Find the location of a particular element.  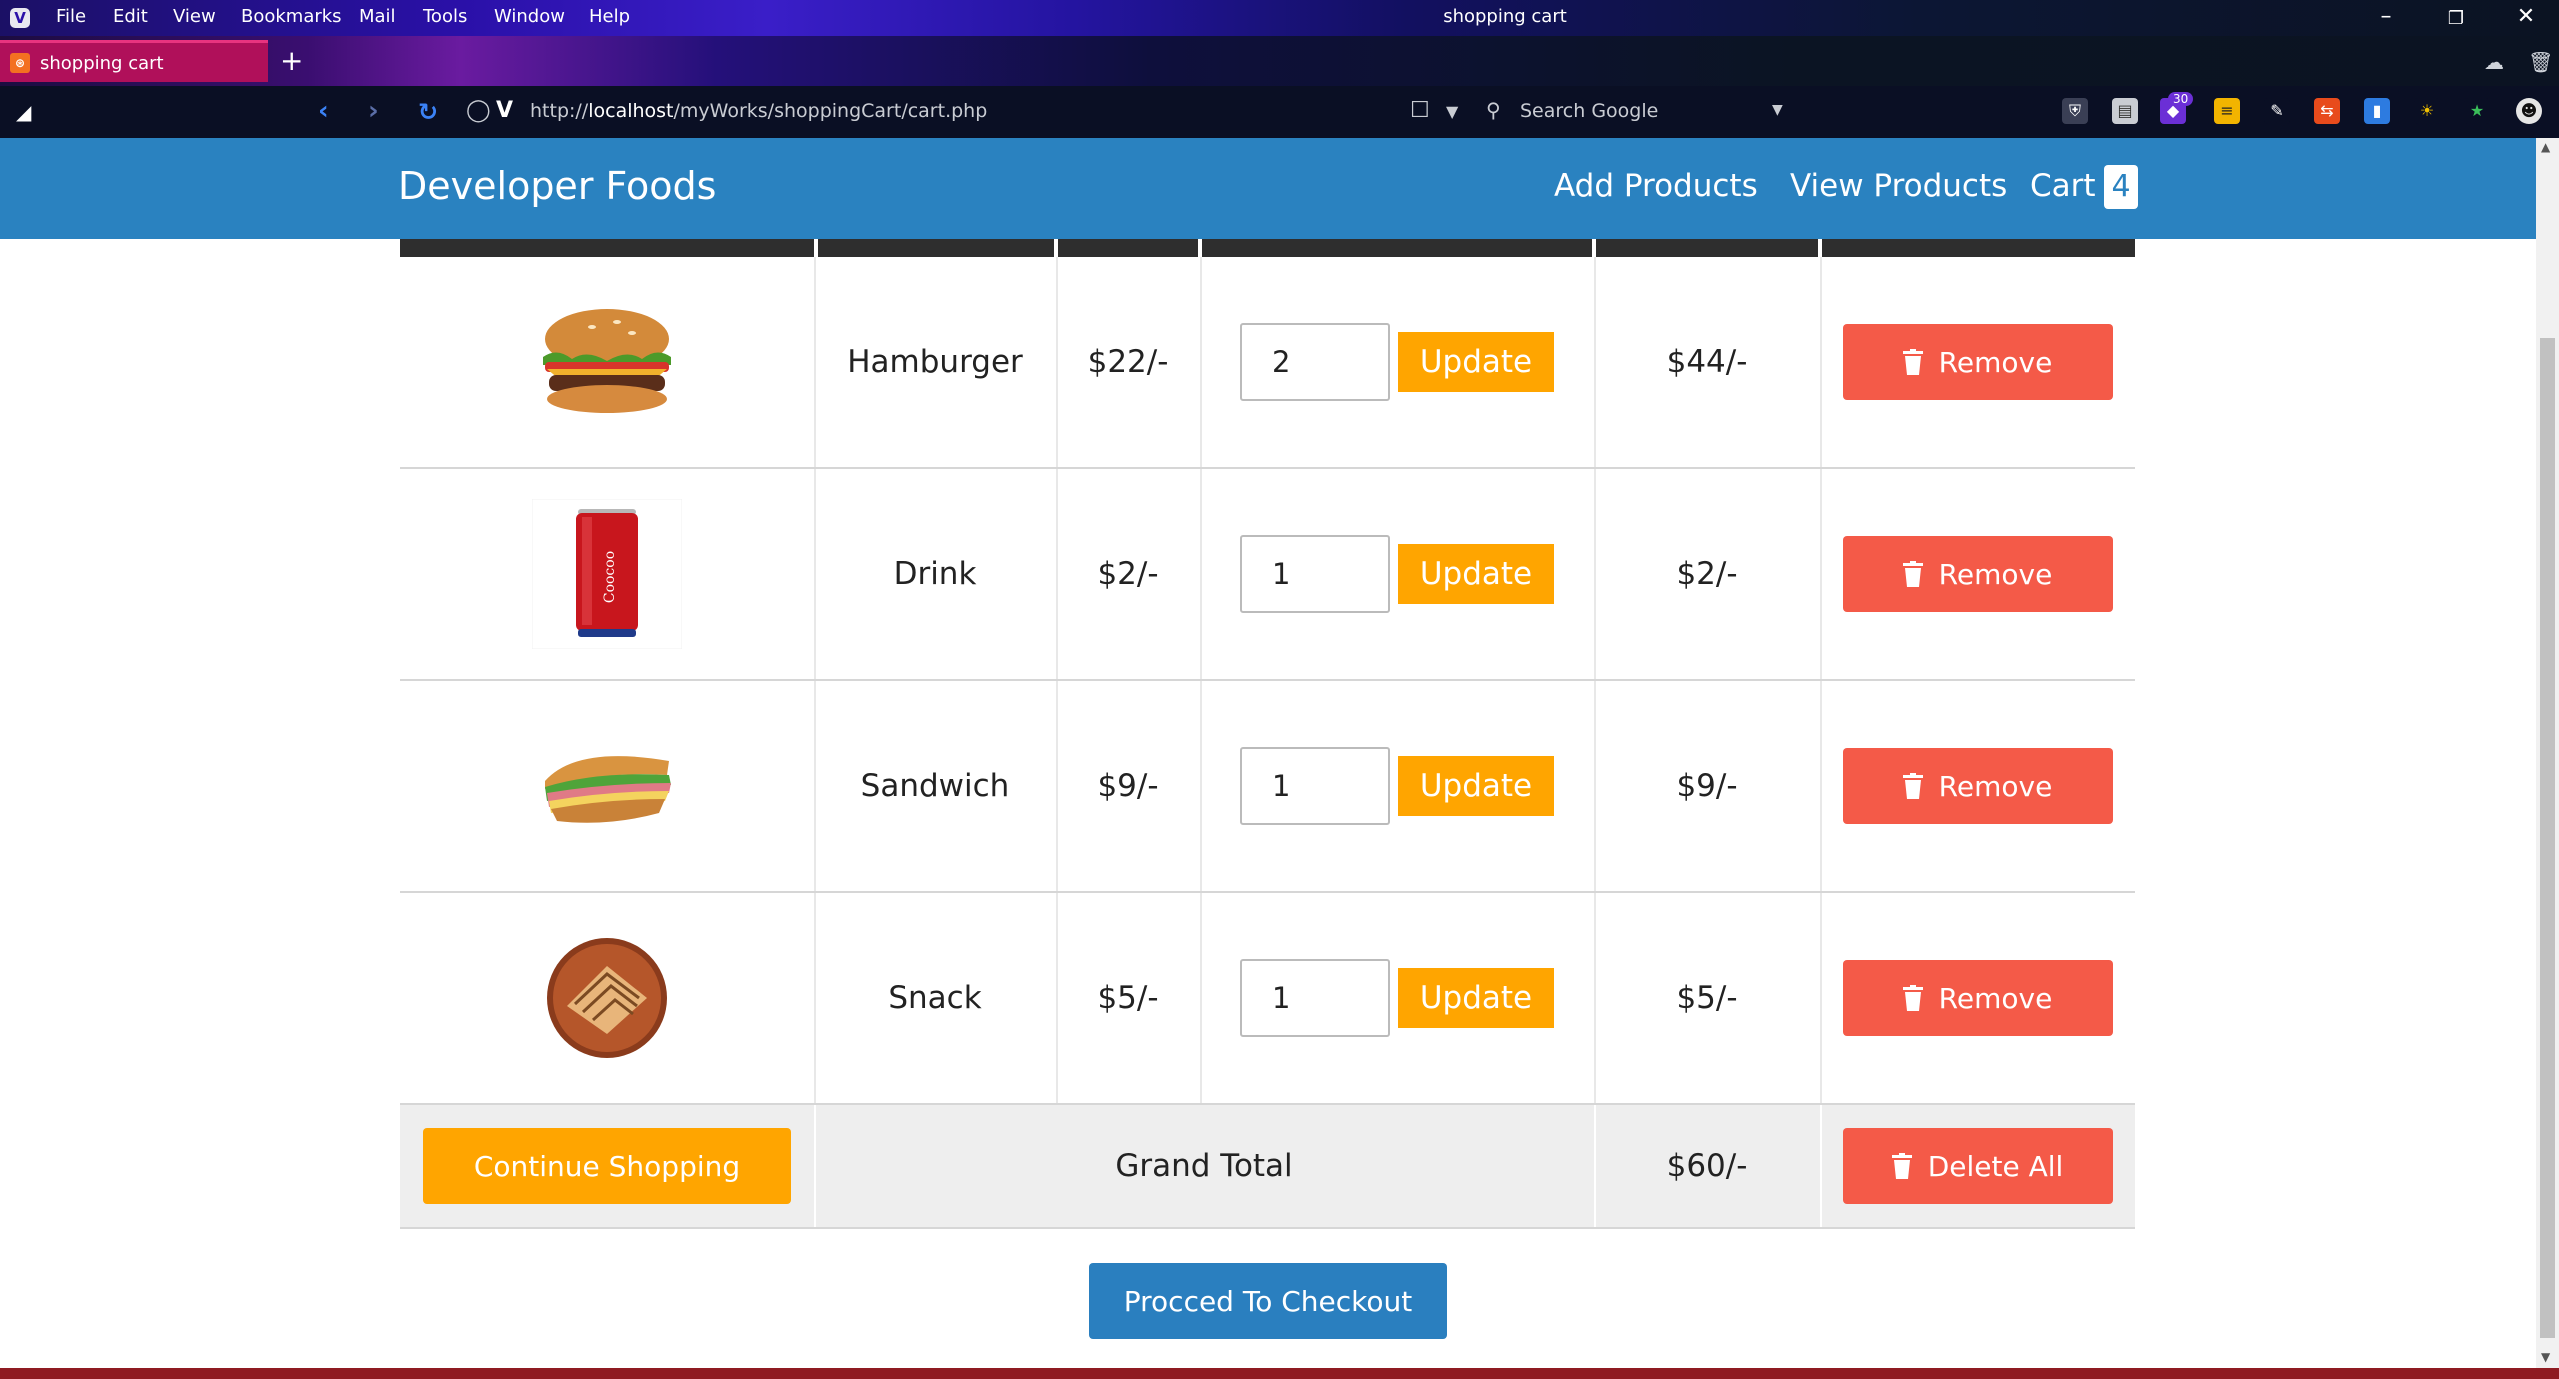

hamburger-image is located at coordinates (607, 361).